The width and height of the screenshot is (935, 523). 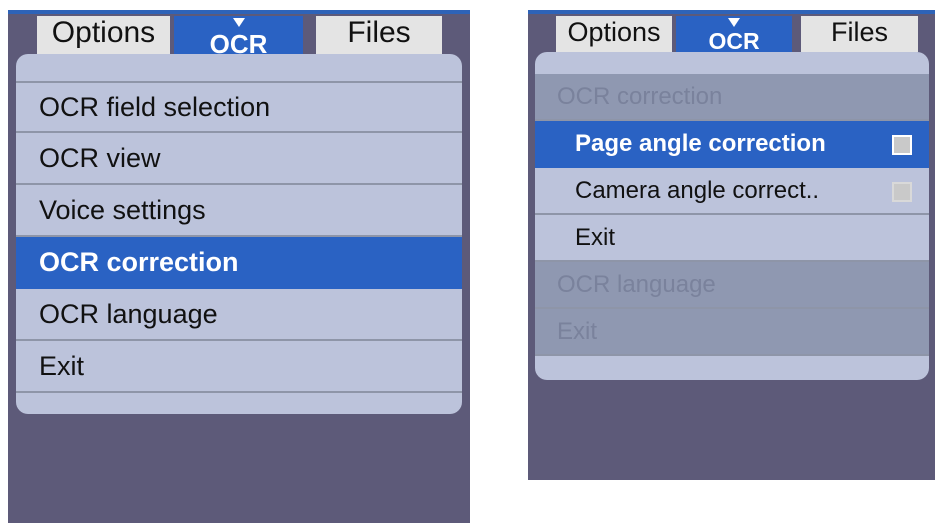 I want to click on menu-item-ocr-field-selection: OCR field selection, so click(x=239, y=107).